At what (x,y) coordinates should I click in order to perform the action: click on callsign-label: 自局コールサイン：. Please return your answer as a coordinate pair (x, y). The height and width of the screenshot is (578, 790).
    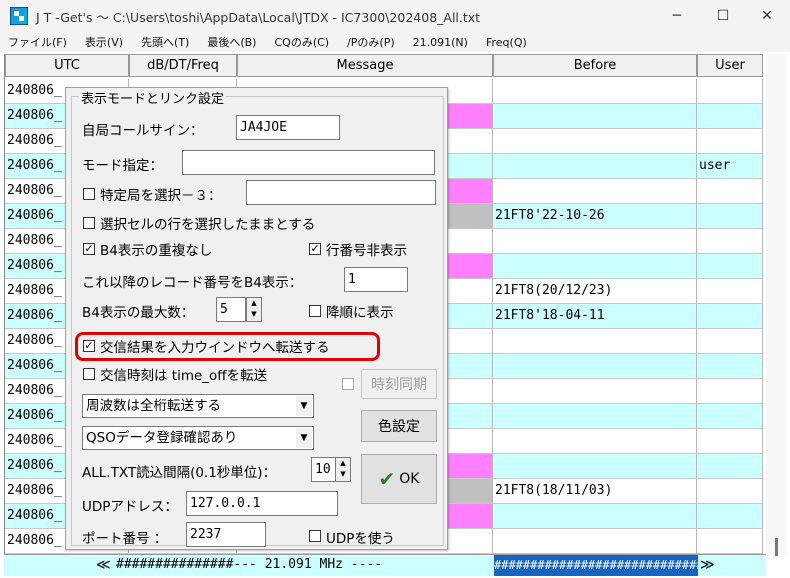
    Looking at the image, I should click on (143, 131).